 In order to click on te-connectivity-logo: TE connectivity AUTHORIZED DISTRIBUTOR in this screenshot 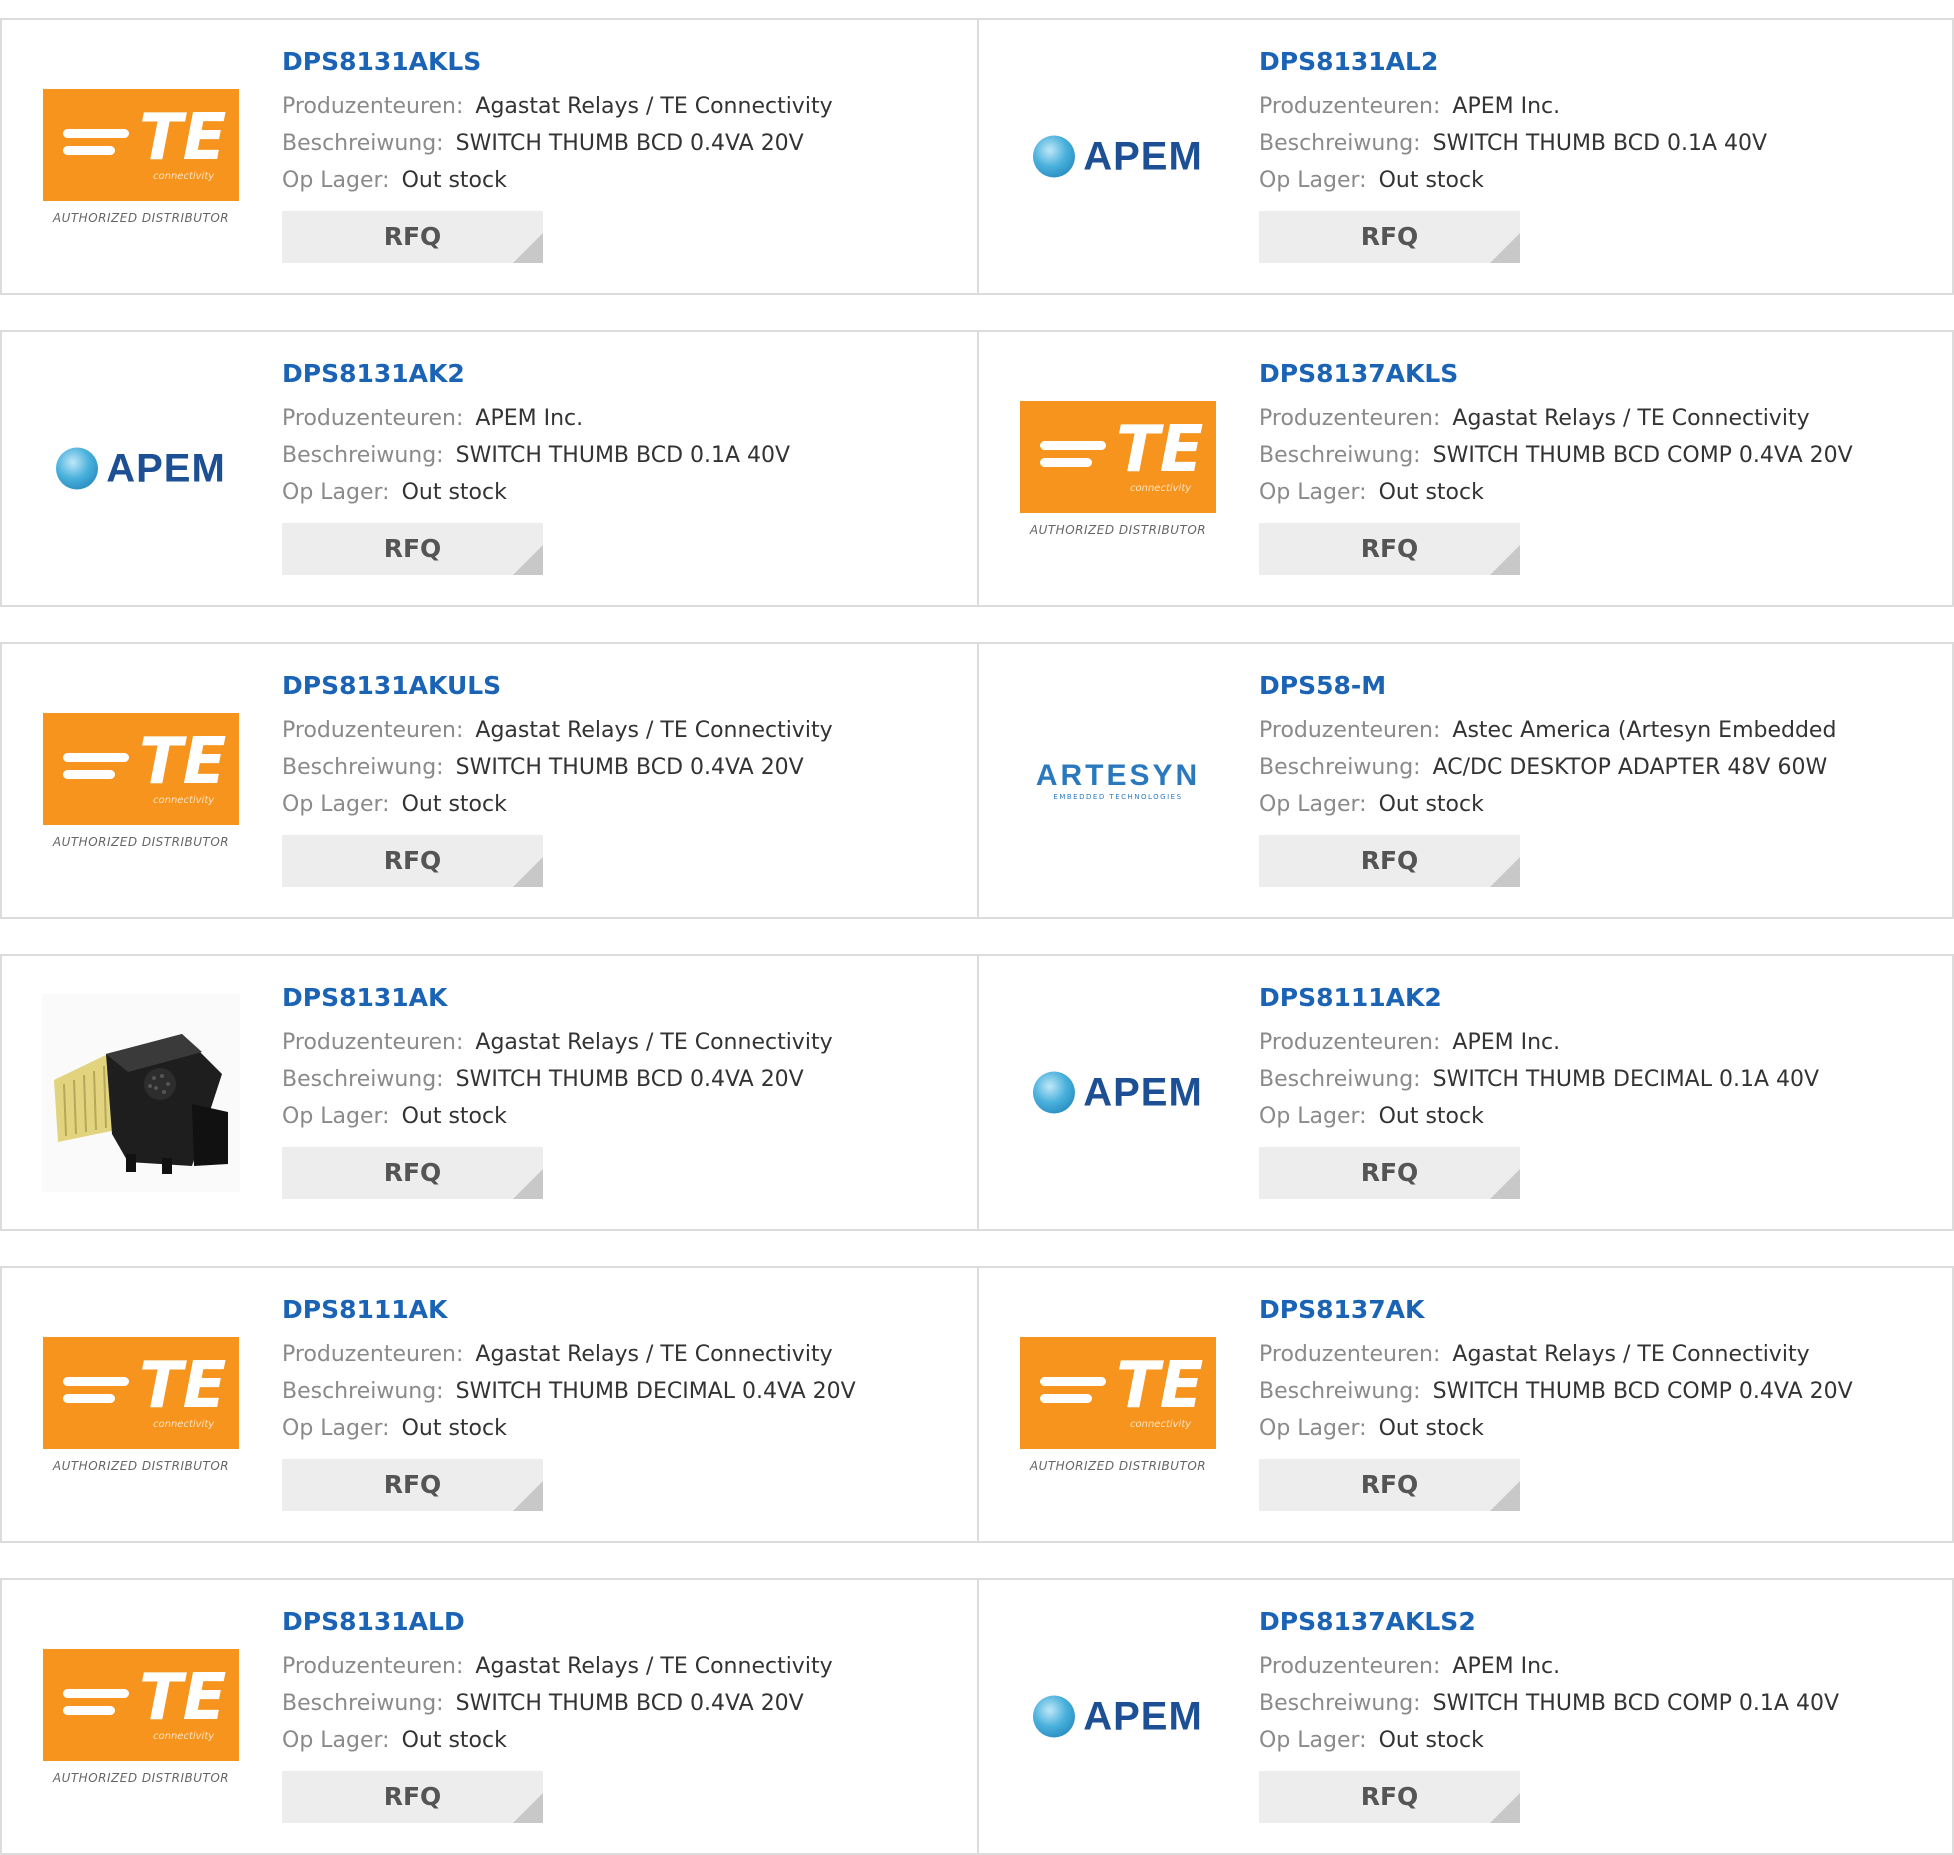, I will do `click(141, 1404)`.